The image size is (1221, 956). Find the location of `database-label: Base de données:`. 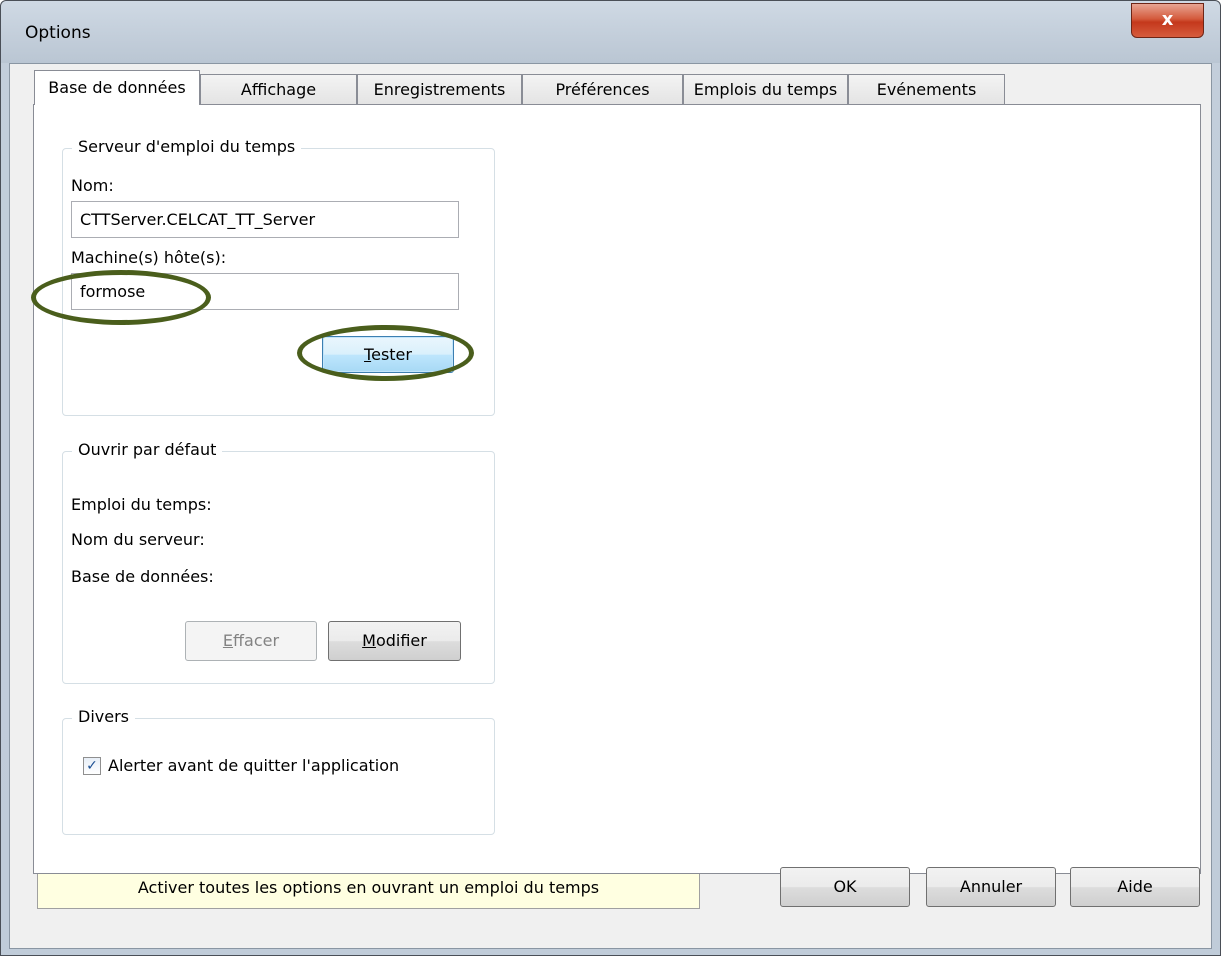

database-label: Base de données: is located at coordinates (142, 576).